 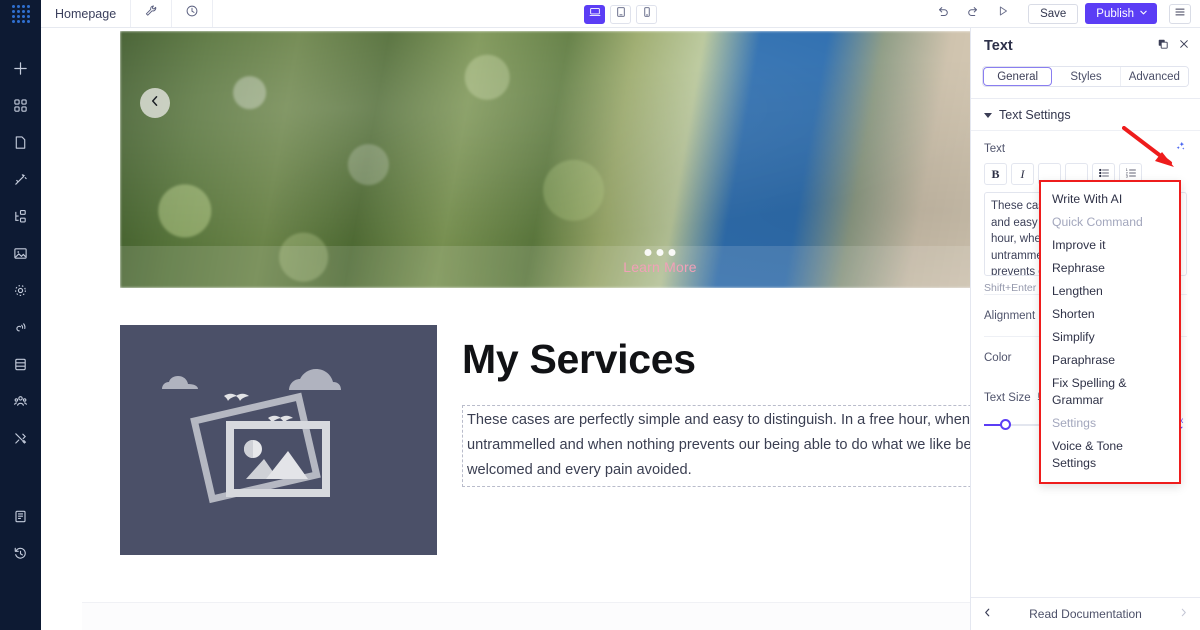 I want to click on ai-menu-item-rephrase: Rephrase, so click(x=1110, y=268).